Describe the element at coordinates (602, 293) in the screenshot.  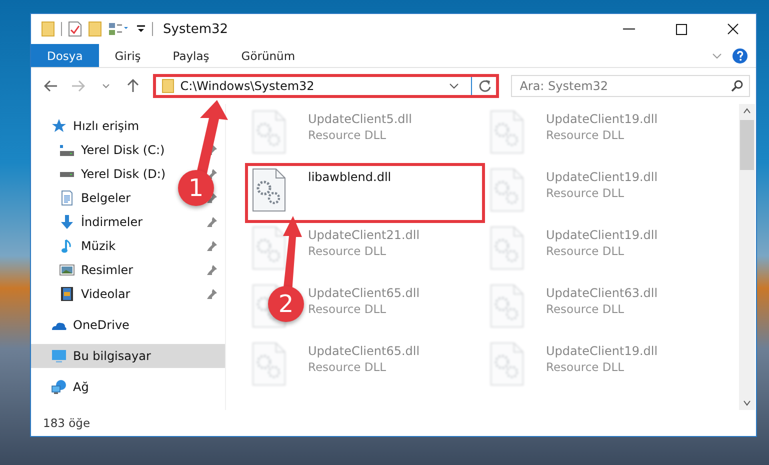
I see `file-name: UpdateClient63.dll` at that location.